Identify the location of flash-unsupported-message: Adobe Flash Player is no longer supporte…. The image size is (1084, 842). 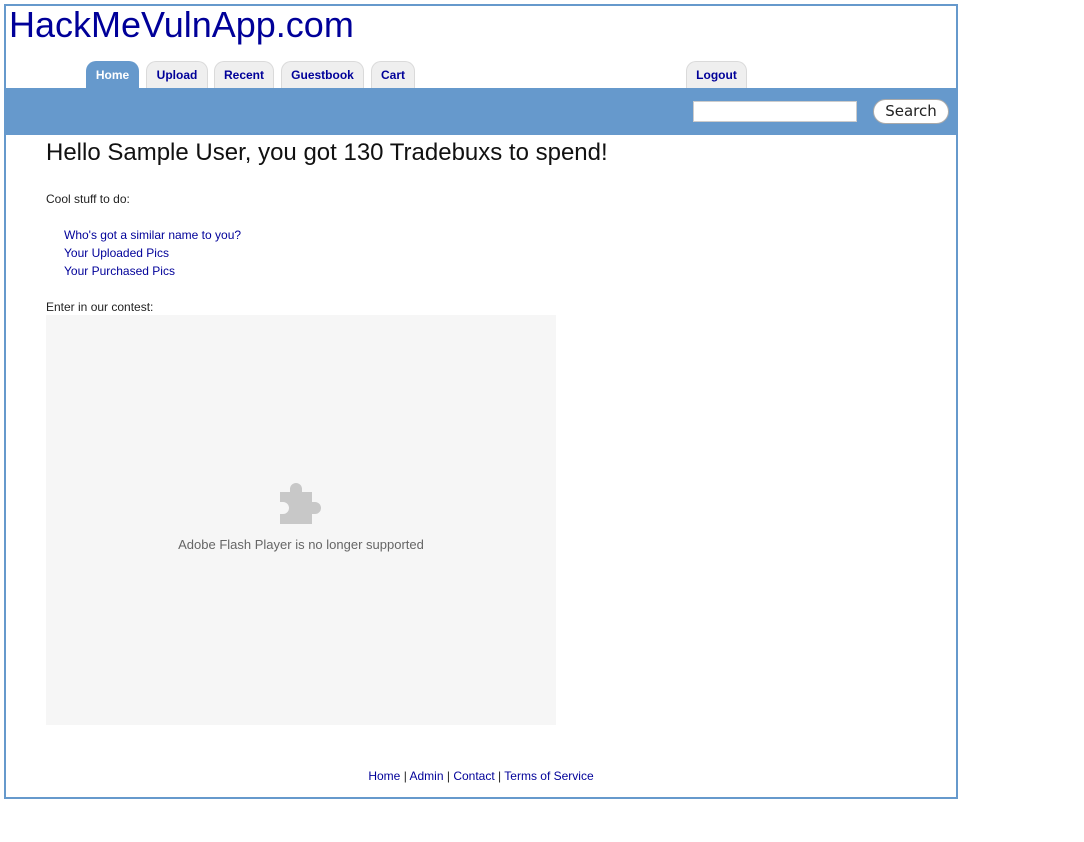
(301, 544).